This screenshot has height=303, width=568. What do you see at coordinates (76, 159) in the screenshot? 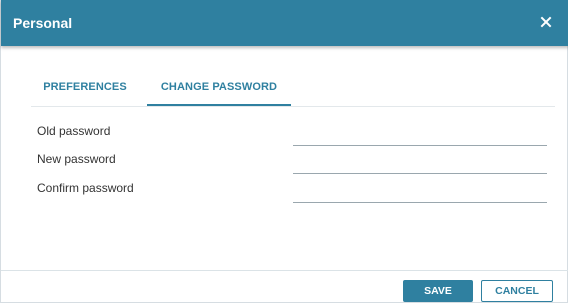
I see `new-password-label: New password` at bounding box center [76, 159].